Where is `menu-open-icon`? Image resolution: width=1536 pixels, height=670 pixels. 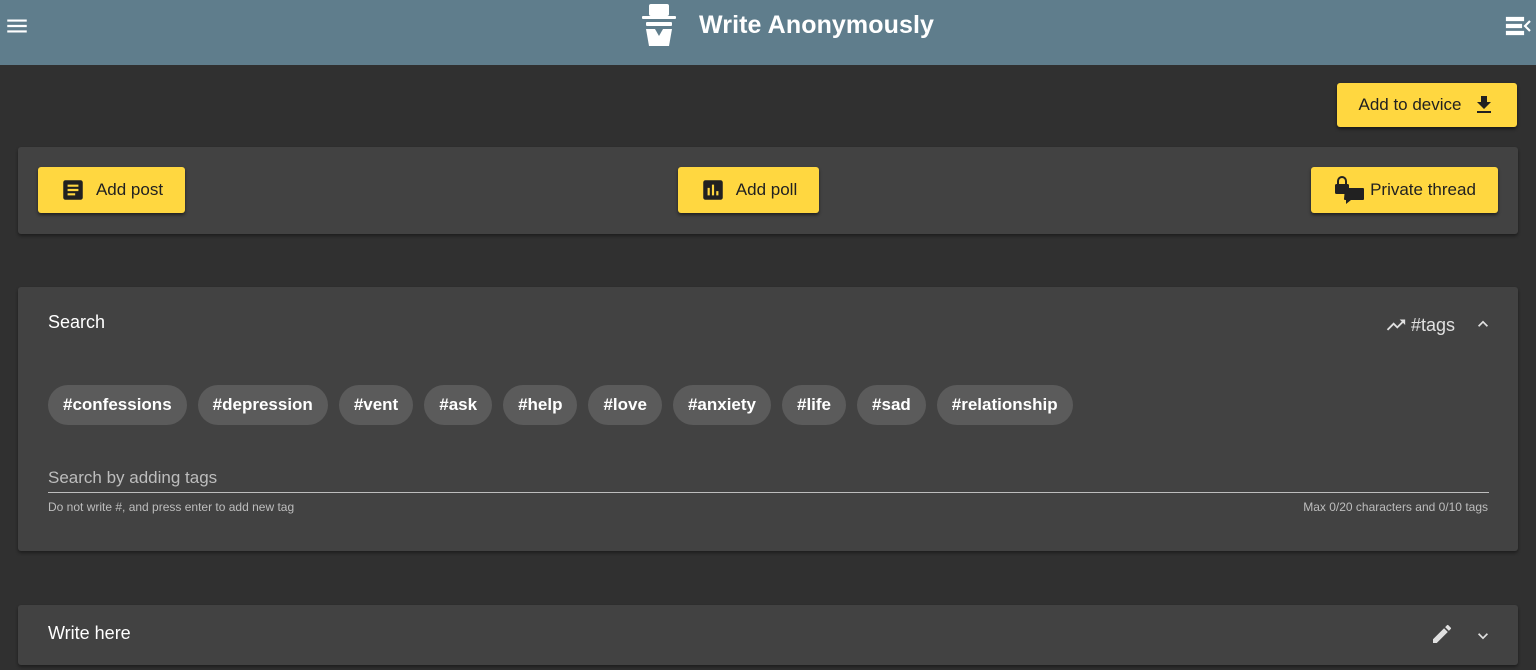 menu-open-icon is located at coordinates (1519, 26).